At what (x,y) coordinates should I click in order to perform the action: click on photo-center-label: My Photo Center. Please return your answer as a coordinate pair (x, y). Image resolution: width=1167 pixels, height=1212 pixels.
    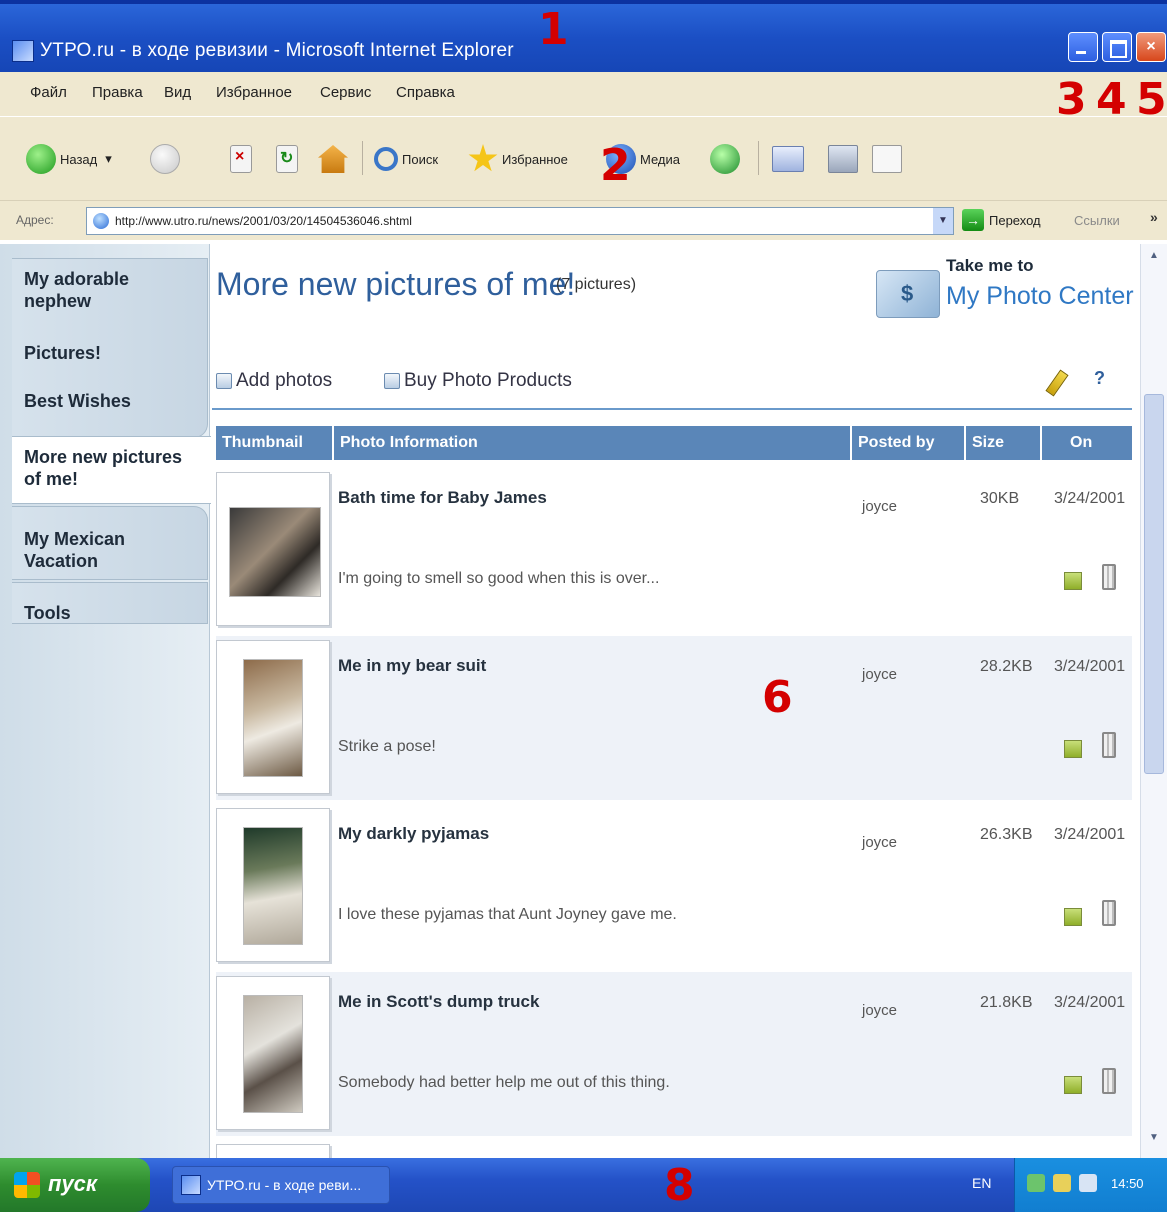
    Looking at the image, I should click on (1040, 296).